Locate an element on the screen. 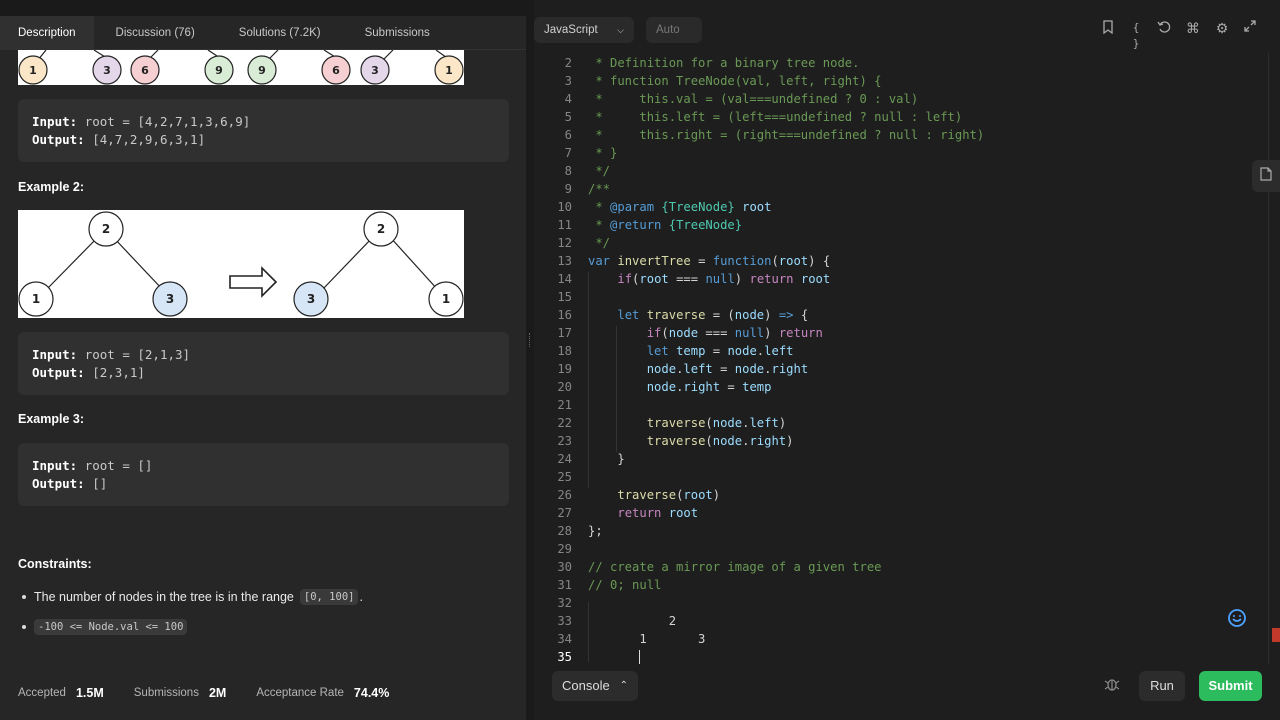  constraint-suffix: . is located at coordinates (361, 597).